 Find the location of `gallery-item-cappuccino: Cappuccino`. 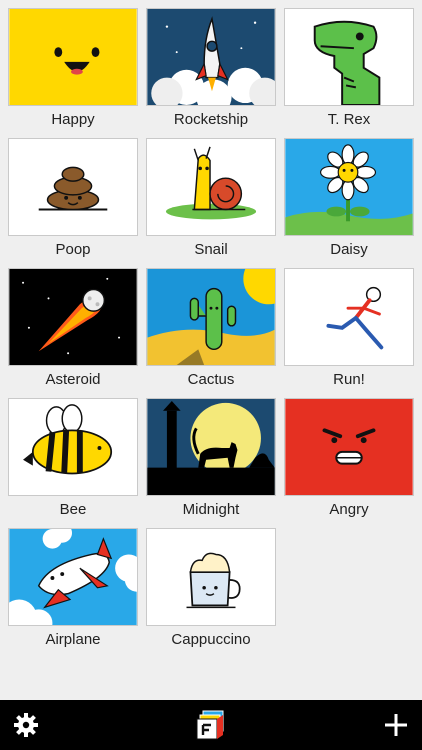

gallery-item-cappuccino: Cappuccino is located at coordinates (211, 590).